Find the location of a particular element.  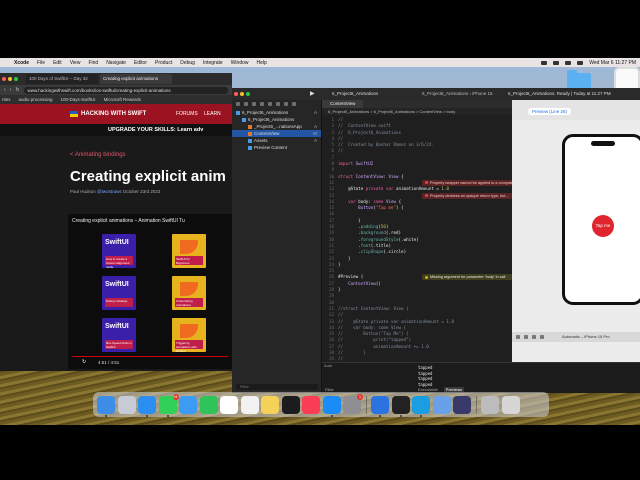

preview-selector: Preview (Line 26) is located at coordinates (550, 111).